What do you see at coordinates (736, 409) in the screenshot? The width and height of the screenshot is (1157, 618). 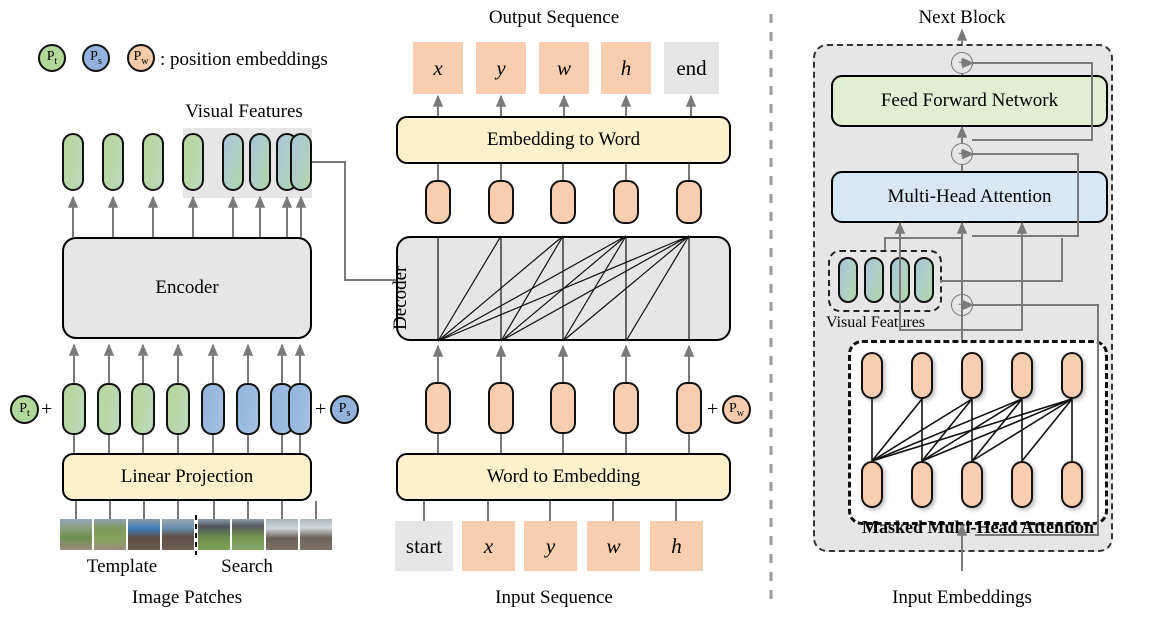 I see `pw-label: Pw` at bounding box center [736, 409].